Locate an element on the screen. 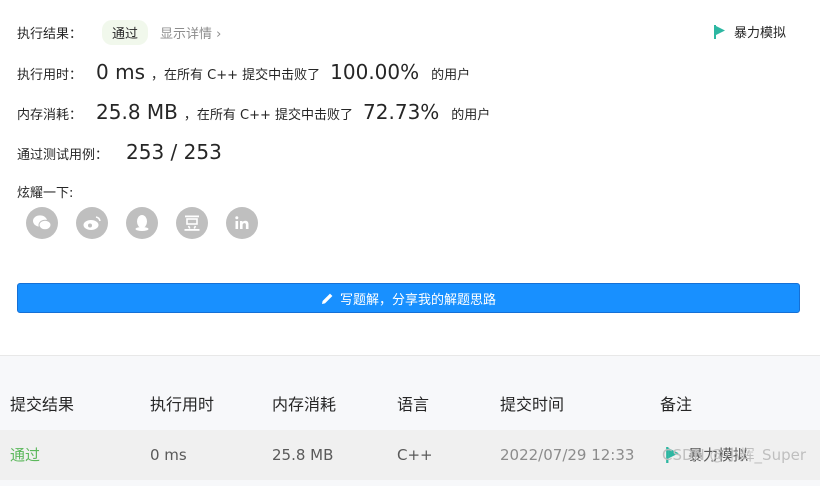 The height and width of the screenshot is (486, 820). csdn-watermark: CSDN @小辉_Super is located at coordinates (734, 455).